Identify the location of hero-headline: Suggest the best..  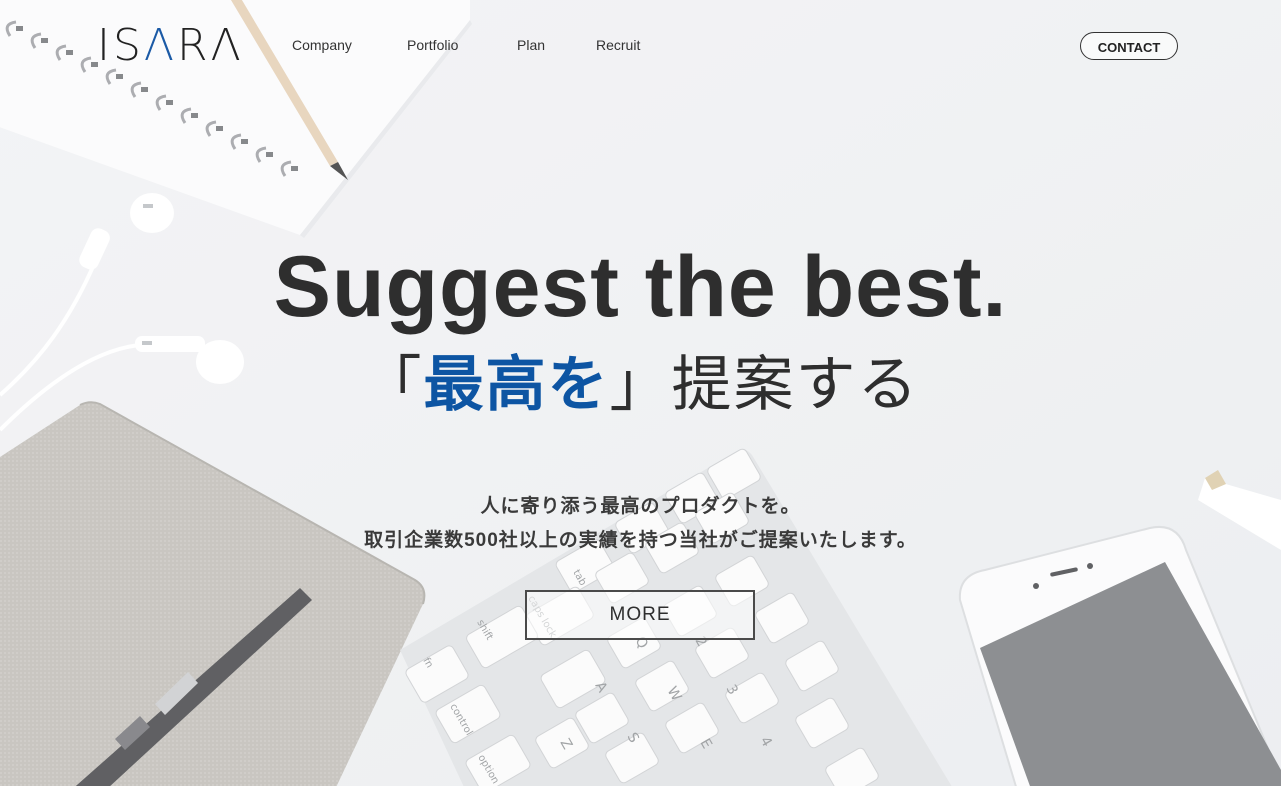
(640, 287).